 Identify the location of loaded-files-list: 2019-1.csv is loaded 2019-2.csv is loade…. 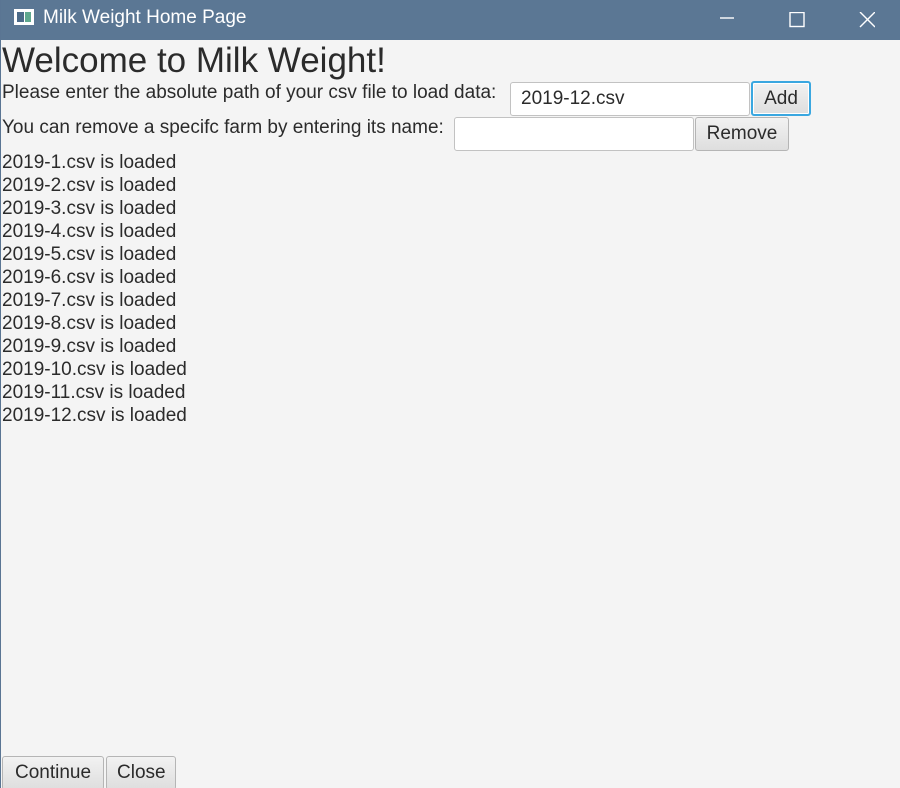
(94, 289).